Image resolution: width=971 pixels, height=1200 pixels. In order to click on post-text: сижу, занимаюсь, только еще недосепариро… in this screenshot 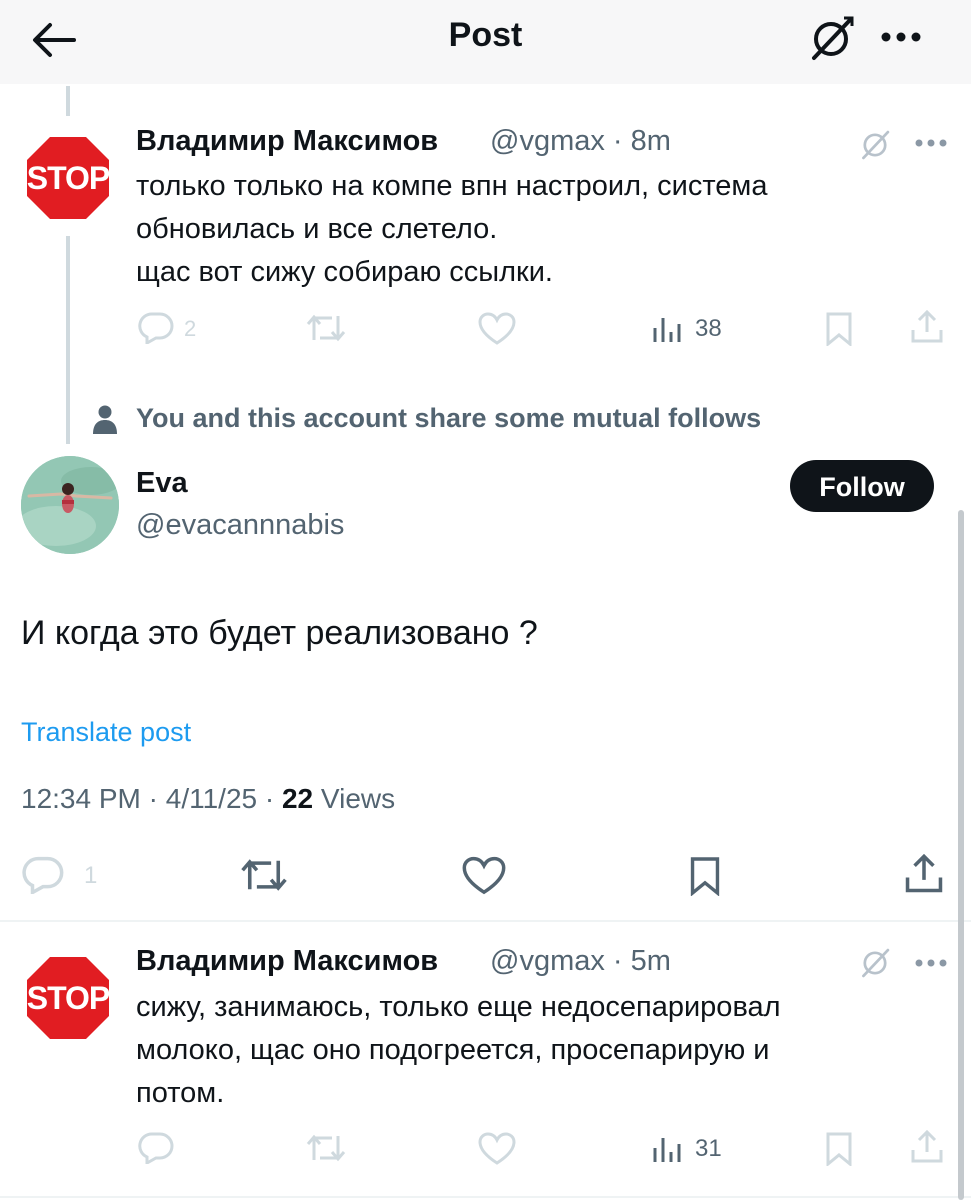, I will do `click(458, 1050)`.